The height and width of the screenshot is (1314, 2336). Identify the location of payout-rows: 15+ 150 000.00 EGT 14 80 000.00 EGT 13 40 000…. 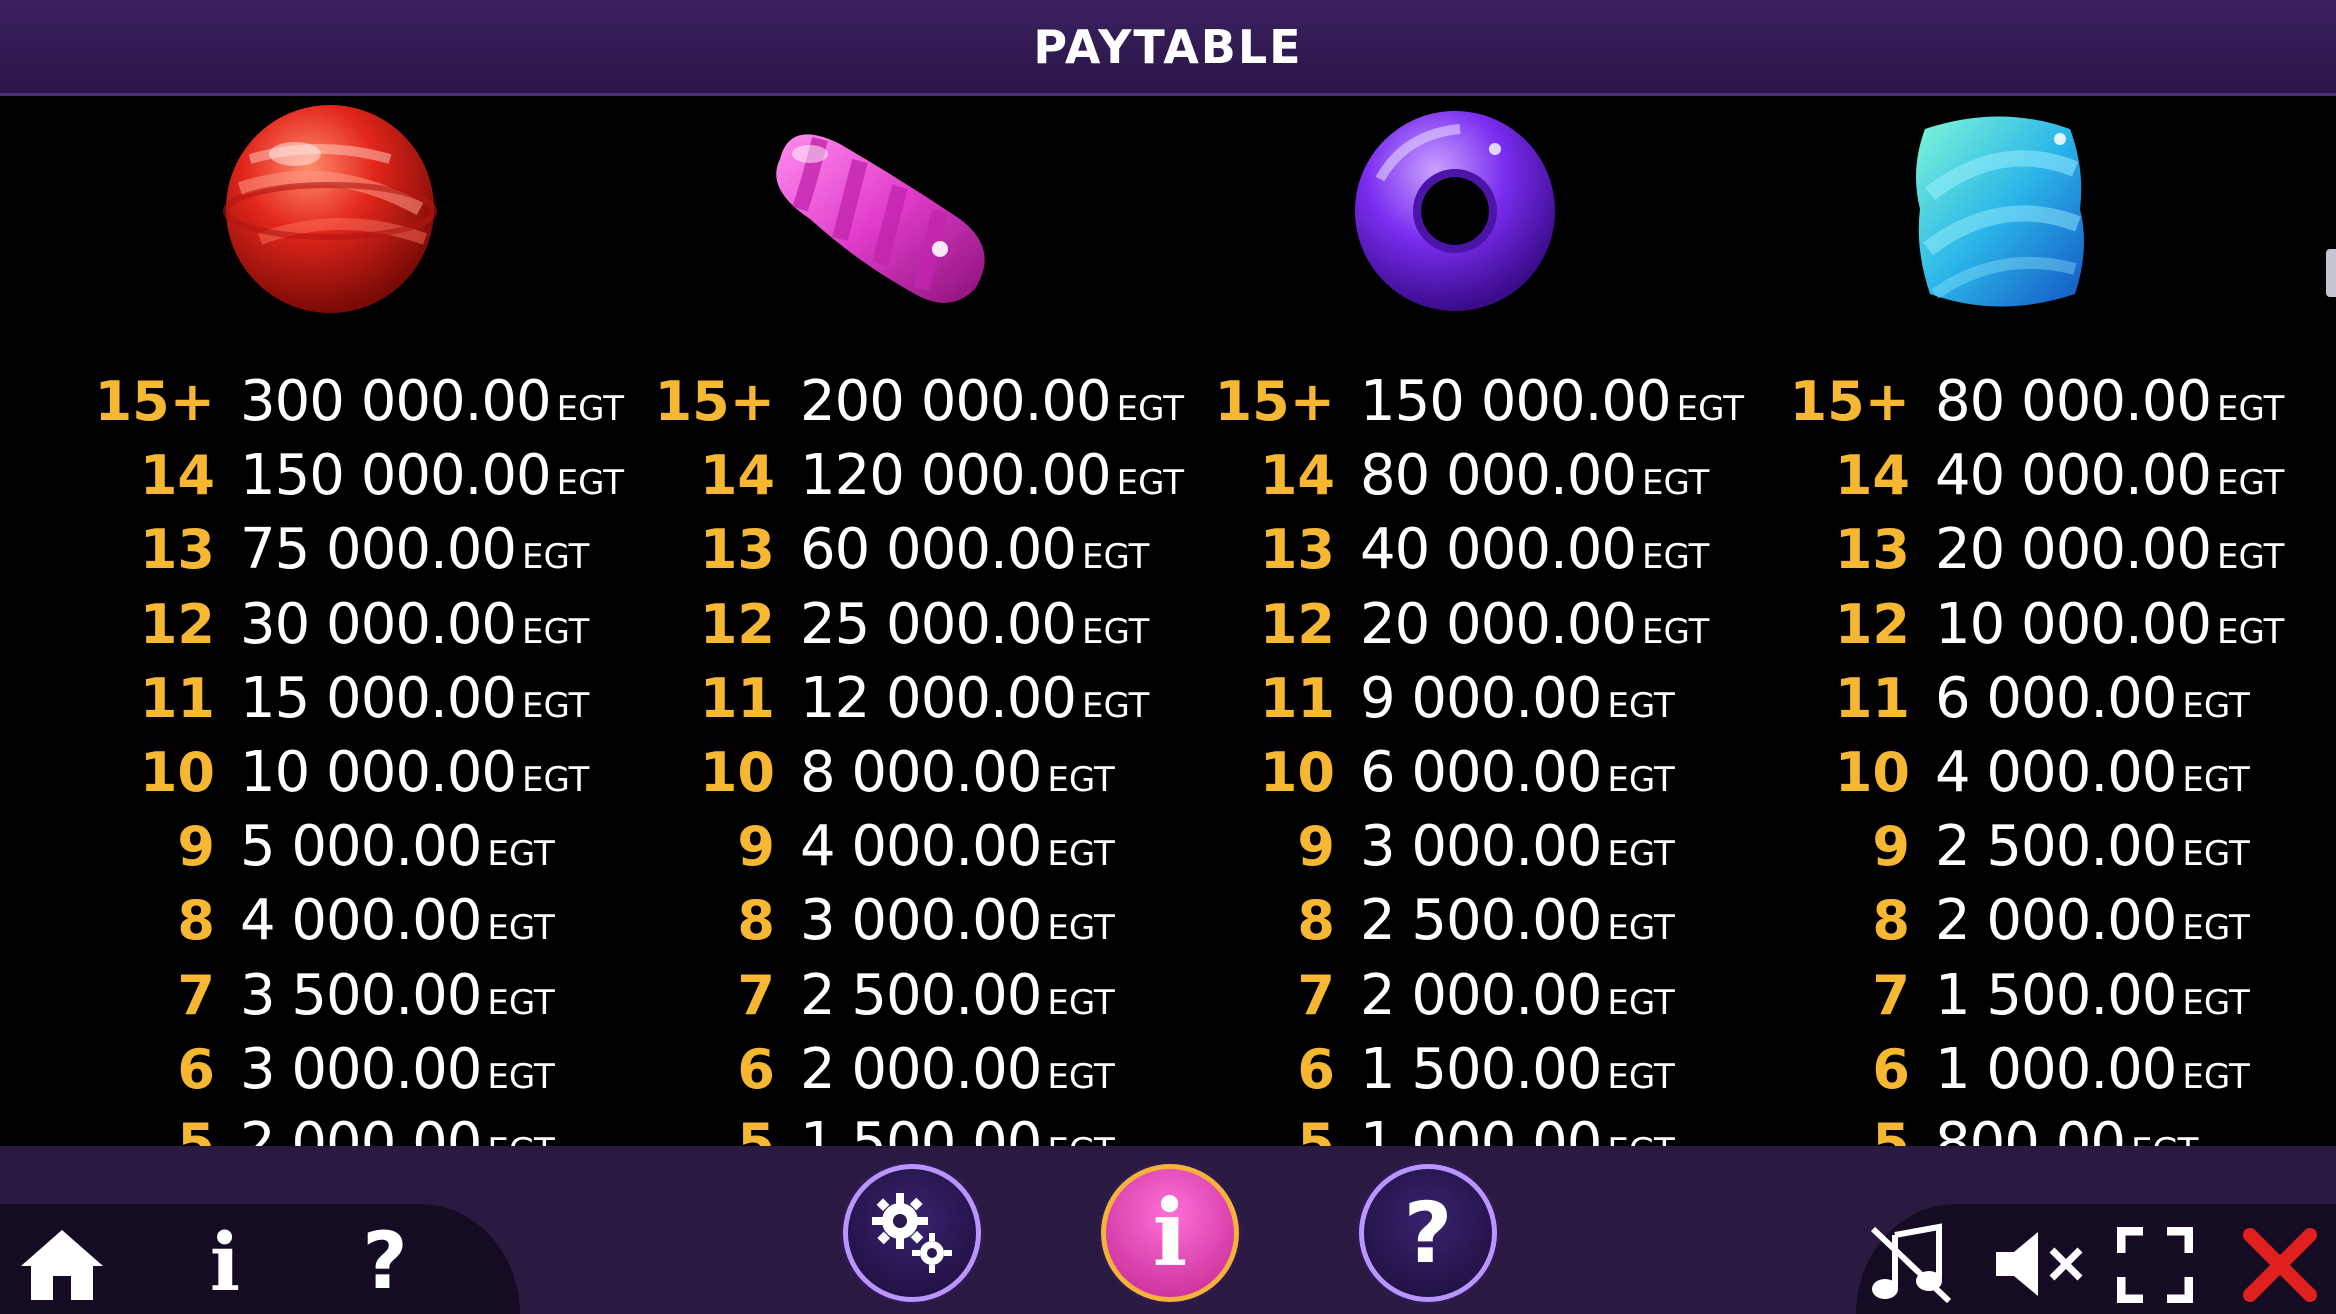
(1452, 755).